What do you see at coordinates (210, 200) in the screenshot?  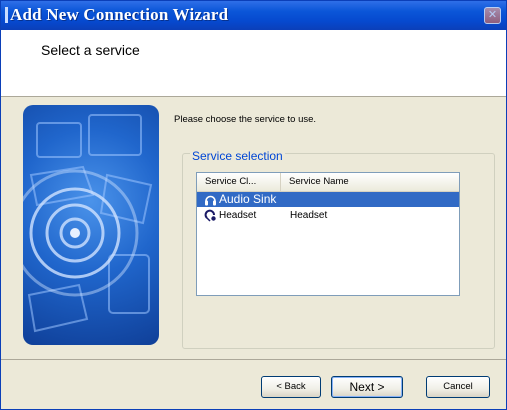 I see `headphones-icon` at bounding box center [210, 200].